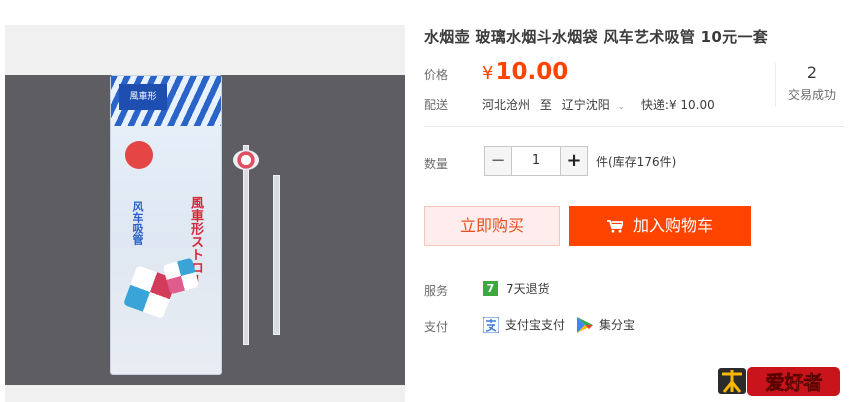  Describe the element at coordinates (436, 75) in the screenshot. I see `price-label: 价格` at that location.